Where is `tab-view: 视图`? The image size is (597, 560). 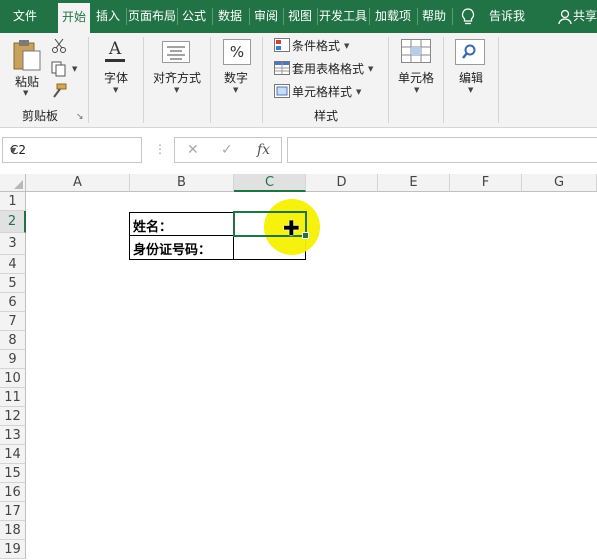 tab-view: 视图 is located at coordinates (300, 16).